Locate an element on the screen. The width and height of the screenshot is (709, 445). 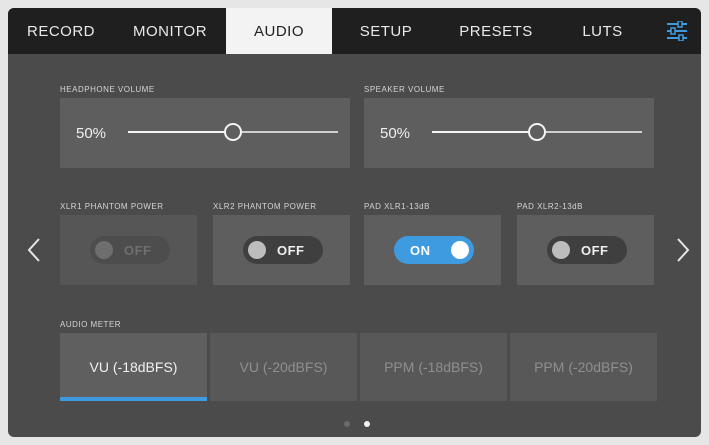
speaker-volume-label: SPEAKER VOLUME is located at coordinates (404, 89).